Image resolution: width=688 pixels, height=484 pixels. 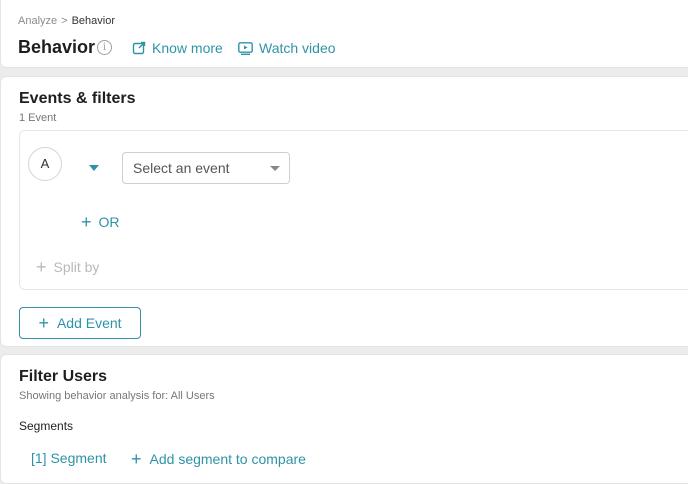 I want to click on event-badge: A, so click(x=45, y=164).